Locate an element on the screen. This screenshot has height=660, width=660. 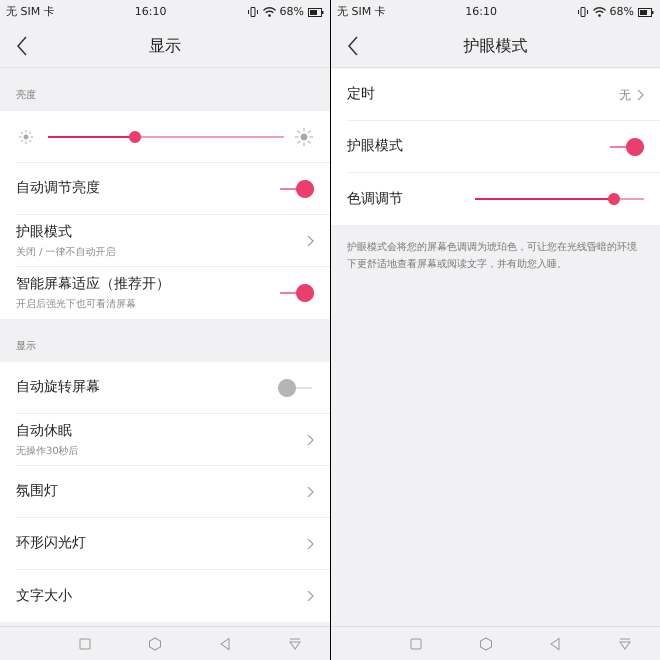
setting-subtitle: 无操作30秒后 is located at coordinates (48, 451).